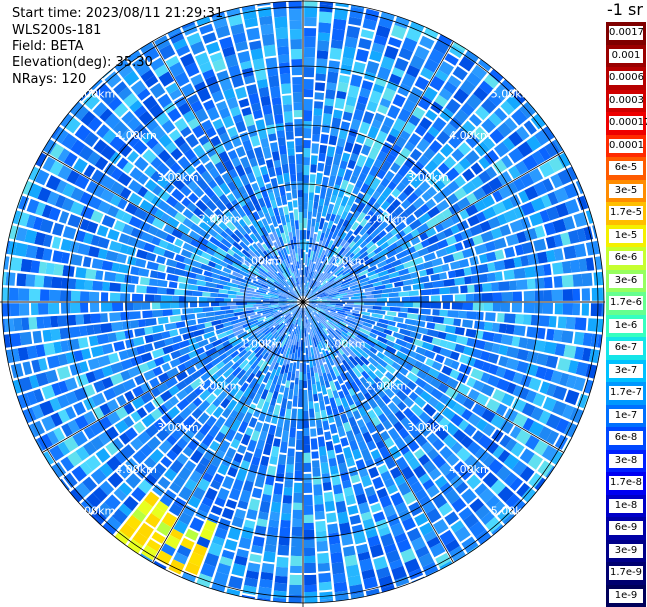  Describe the element at coordinates (626, 550) in the screenshot. I see `colorbar-tick-label: 3e-9` at that location.